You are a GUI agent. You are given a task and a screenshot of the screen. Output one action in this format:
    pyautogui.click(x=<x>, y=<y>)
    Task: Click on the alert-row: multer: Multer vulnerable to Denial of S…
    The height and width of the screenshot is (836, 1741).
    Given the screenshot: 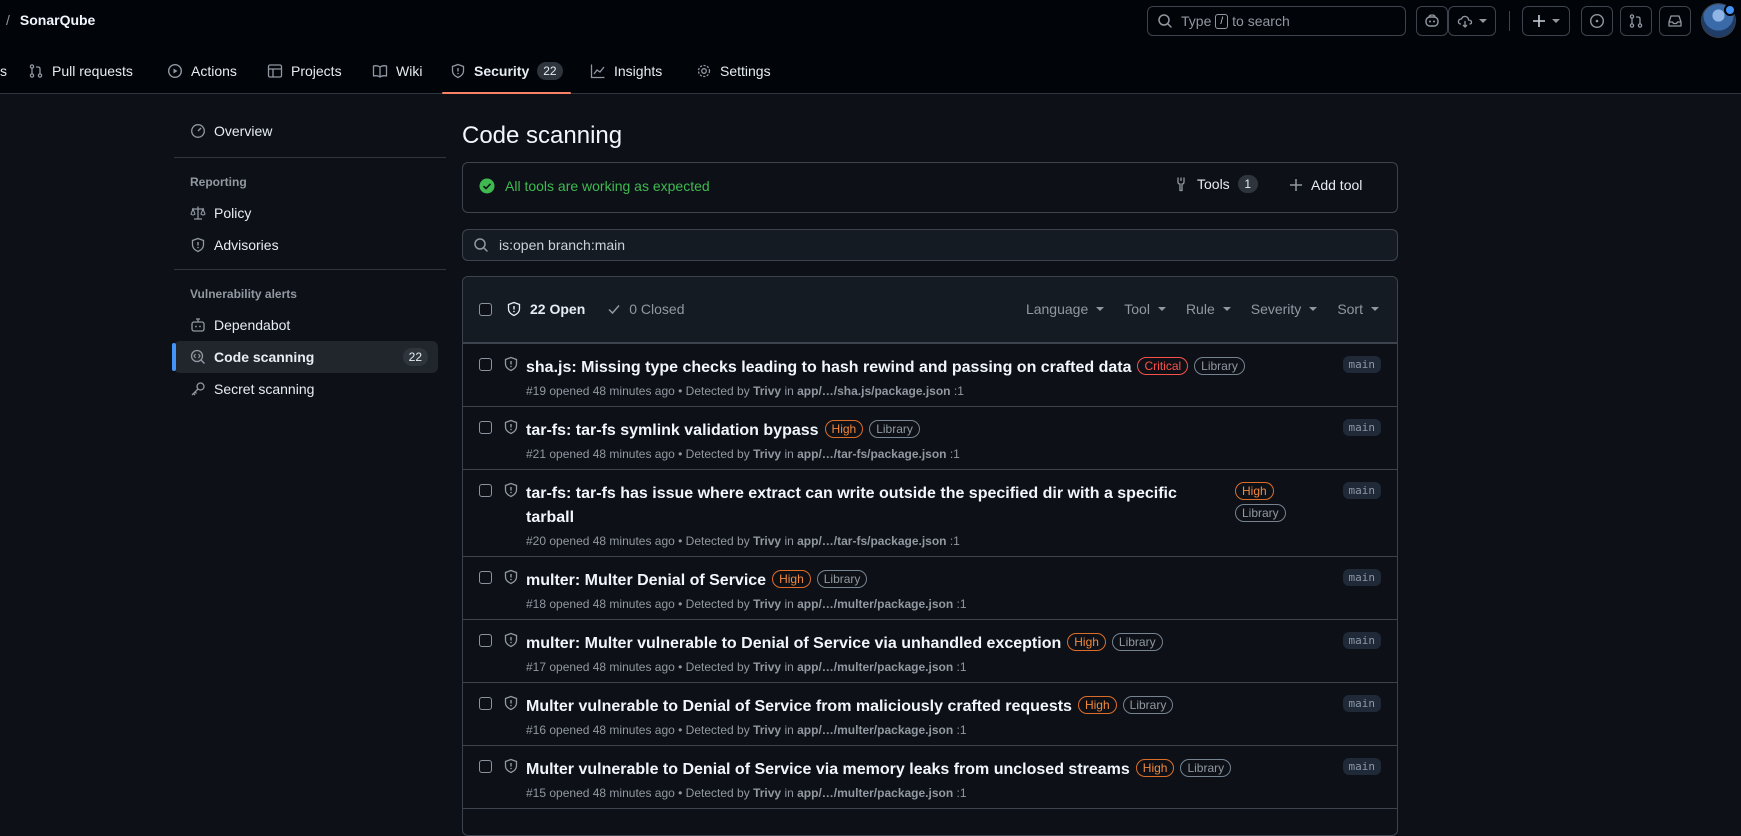 What is the action you would take?
    pyautogui.click(x=930, y=650)
    